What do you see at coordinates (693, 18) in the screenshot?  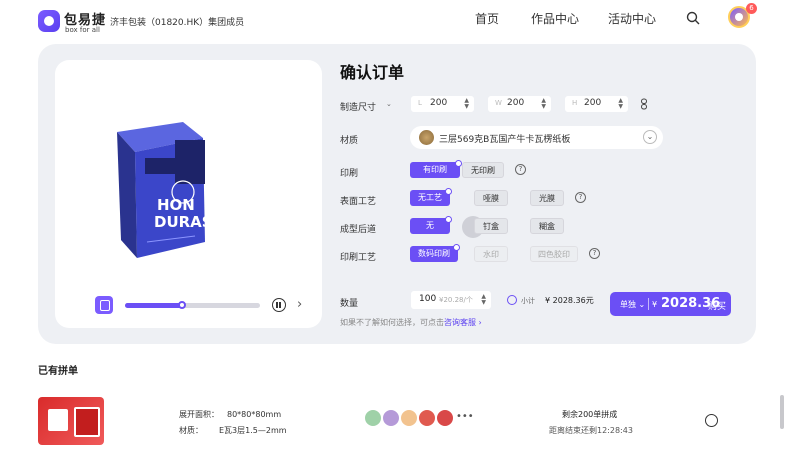 I see `search-icon` at bounding box center [693, 18].